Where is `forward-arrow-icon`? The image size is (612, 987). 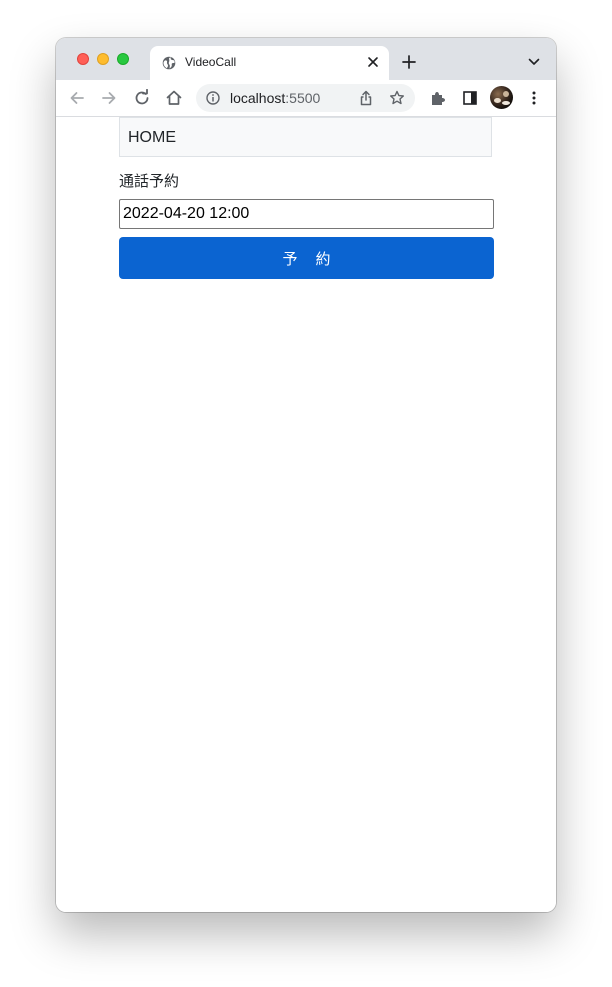 forward-arrow-icon is located at coordinates (109, 98).